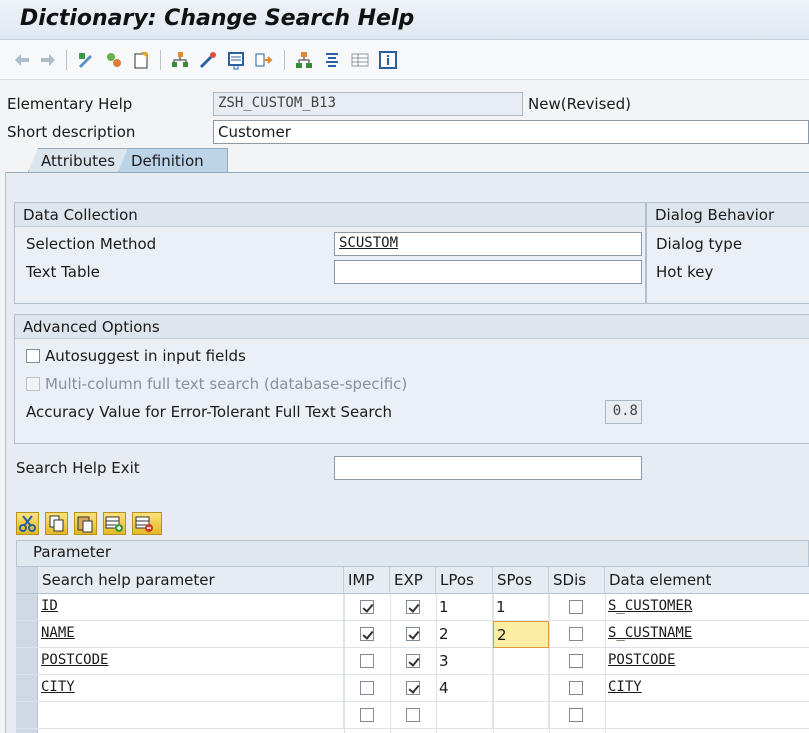  I want to click on lpos-cell: 3, so click(464, 661).